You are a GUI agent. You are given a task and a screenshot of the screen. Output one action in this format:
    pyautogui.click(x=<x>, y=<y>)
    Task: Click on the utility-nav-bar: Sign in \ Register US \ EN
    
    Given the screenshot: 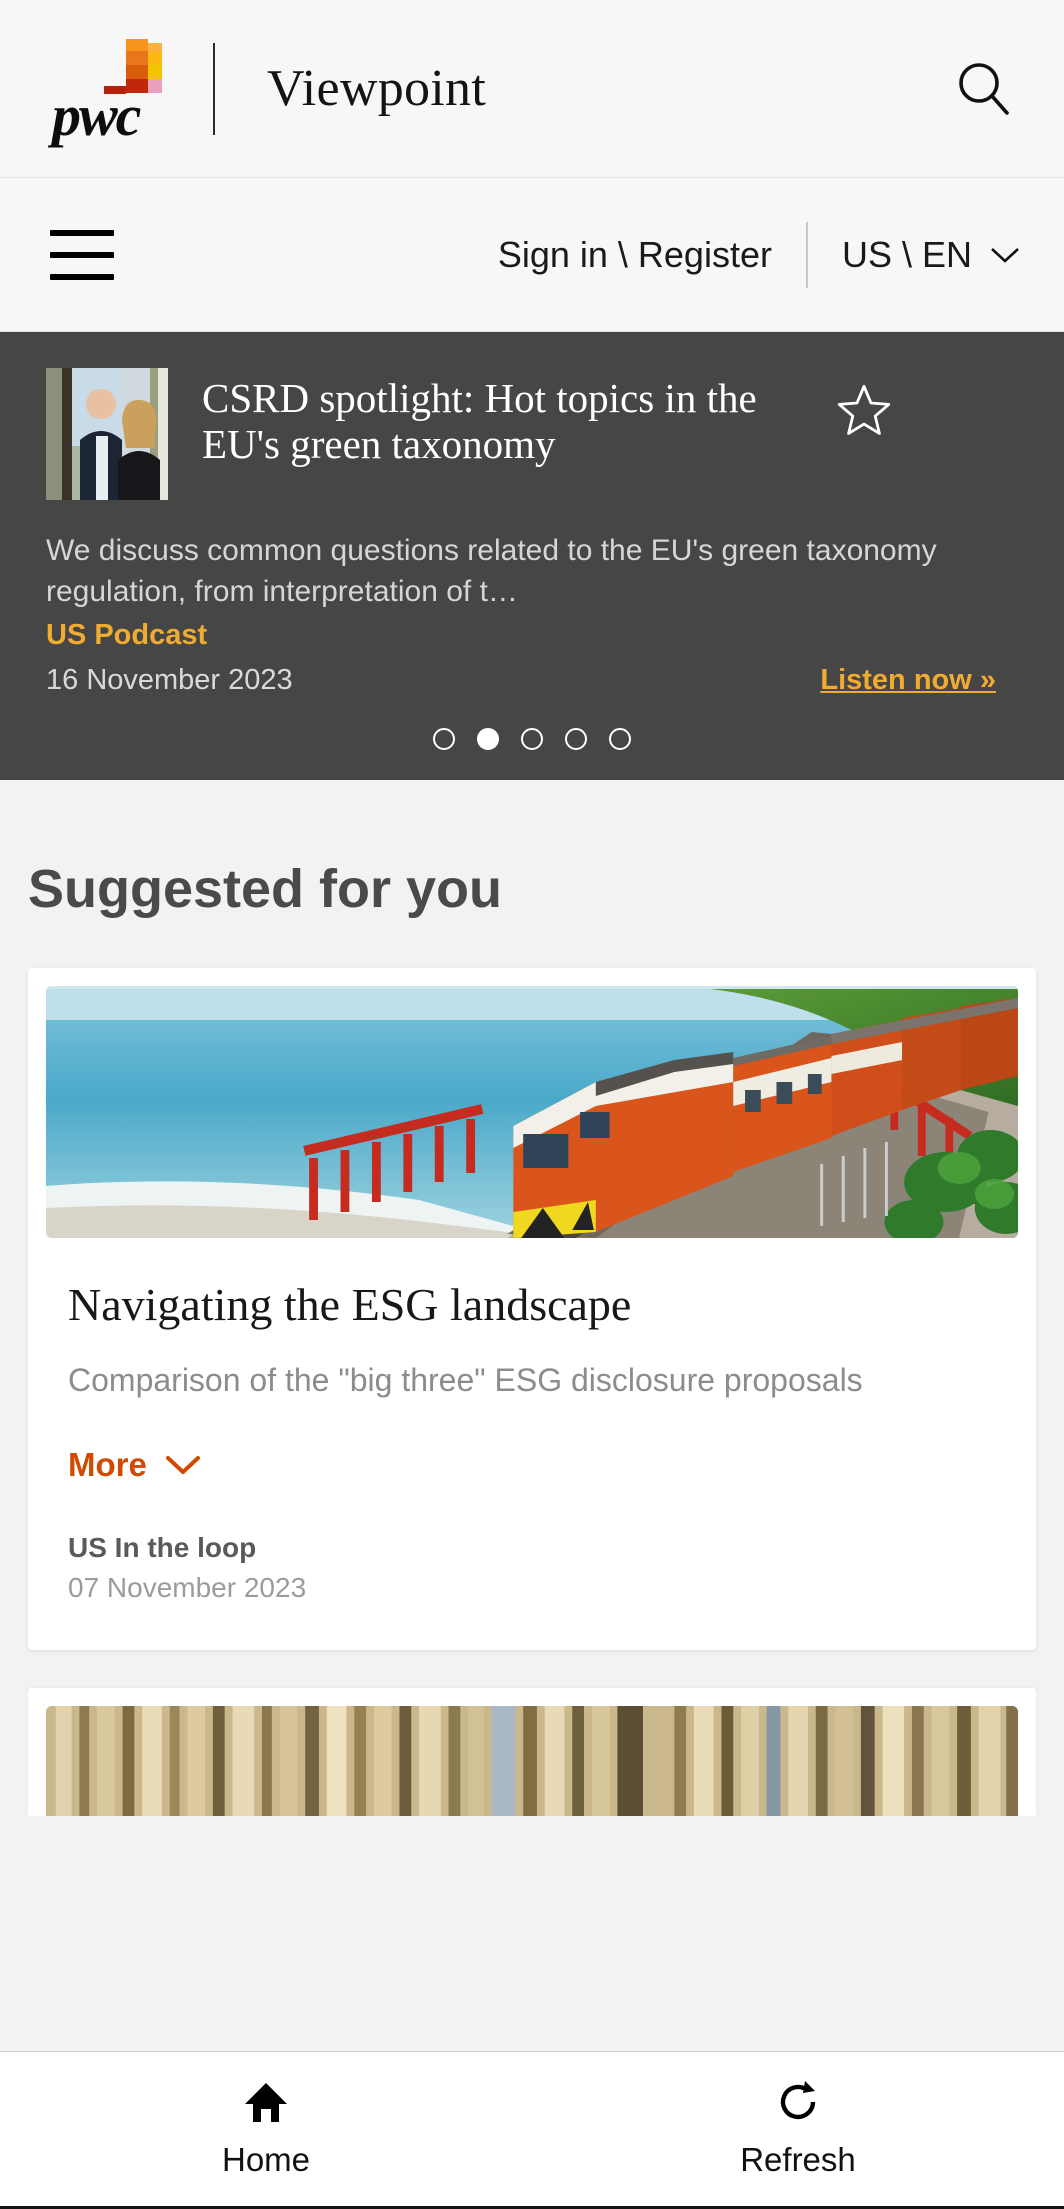 What is the action you would take?
    pyautogui.click(x=532, y=255)
    